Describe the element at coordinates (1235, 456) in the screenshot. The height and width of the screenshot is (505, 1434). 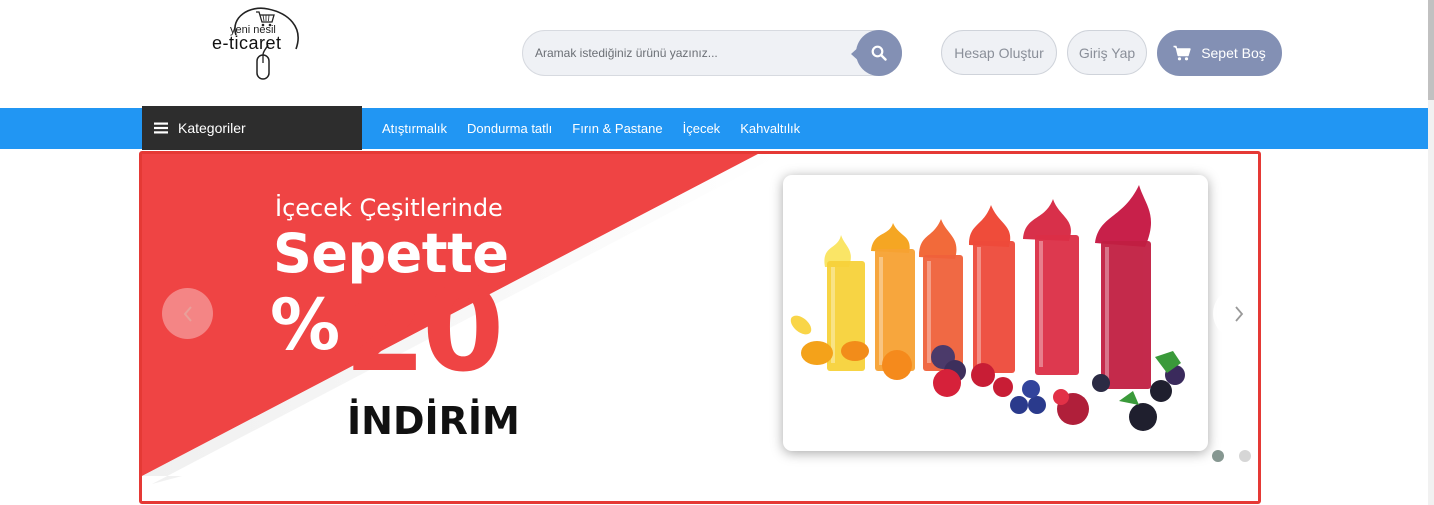
I see `slider-pagination` at that location.